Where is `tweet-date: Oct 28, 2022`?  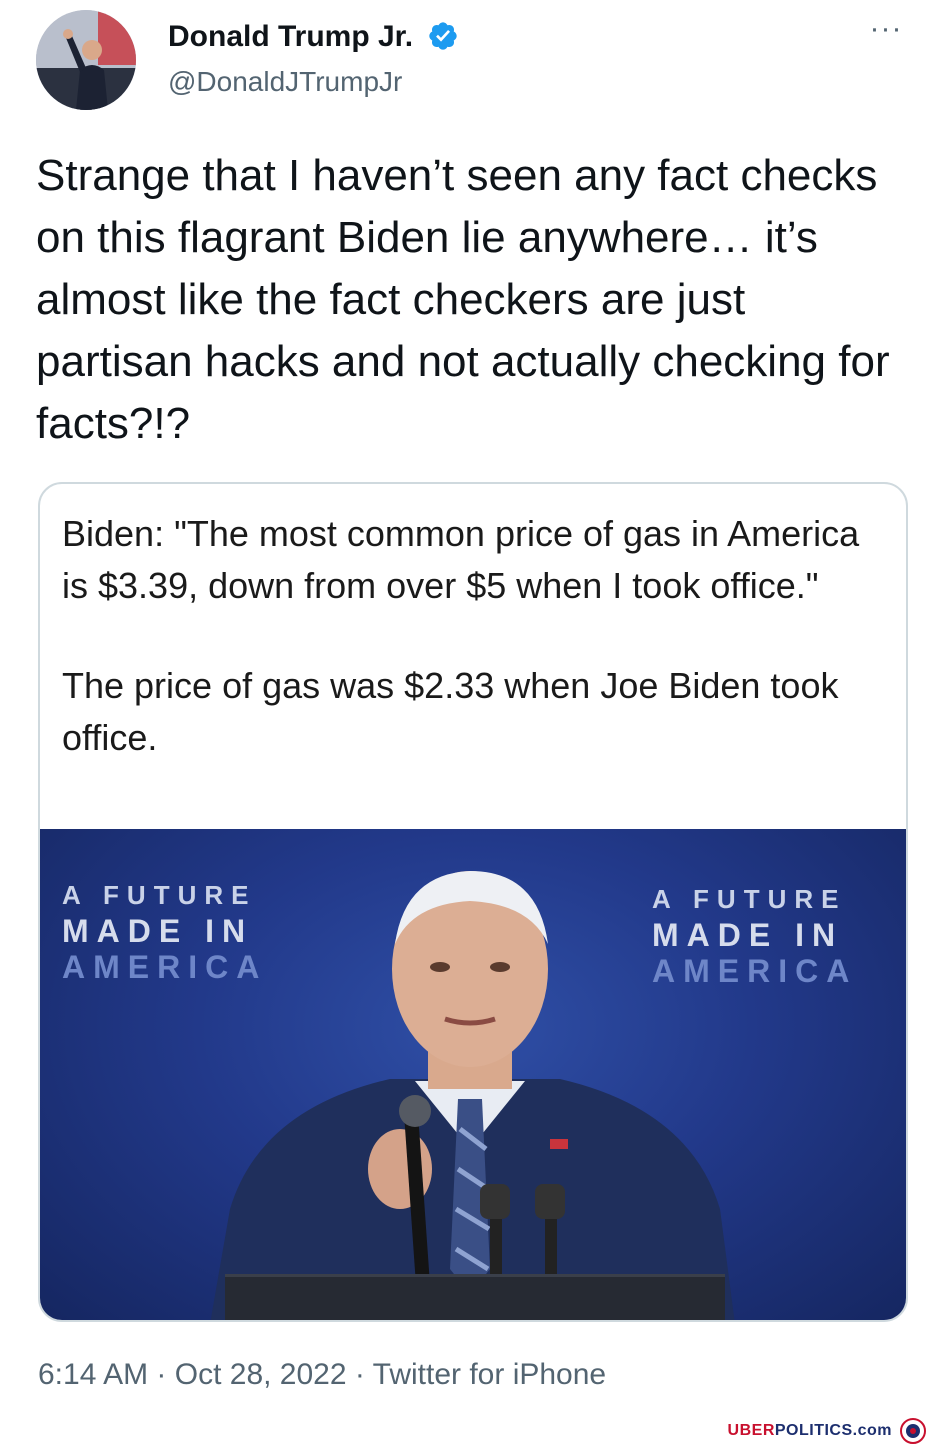
tweet-date: Oct 28, 2022 is located at coordinates (261, 1374).